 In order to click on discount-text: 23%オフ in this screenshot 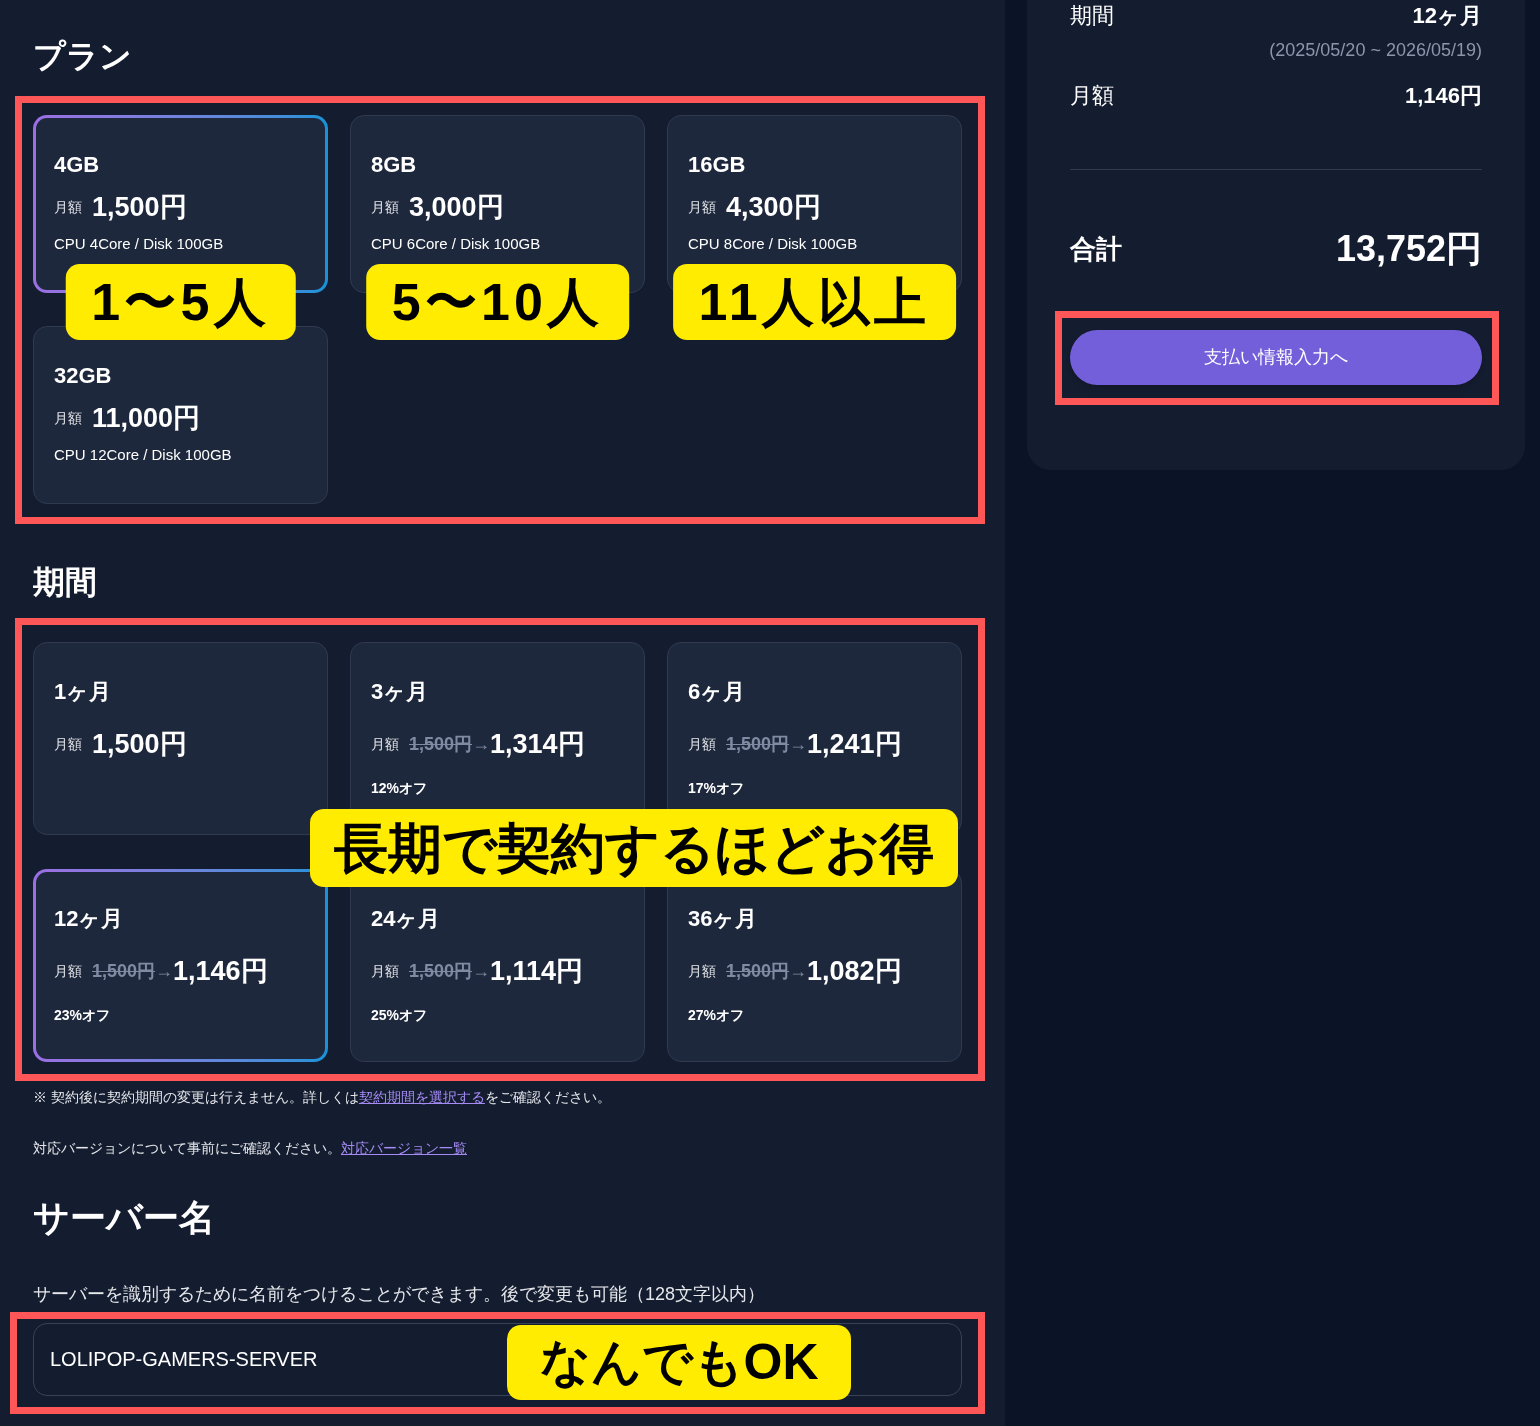, I will do `click(82, 1015)`.